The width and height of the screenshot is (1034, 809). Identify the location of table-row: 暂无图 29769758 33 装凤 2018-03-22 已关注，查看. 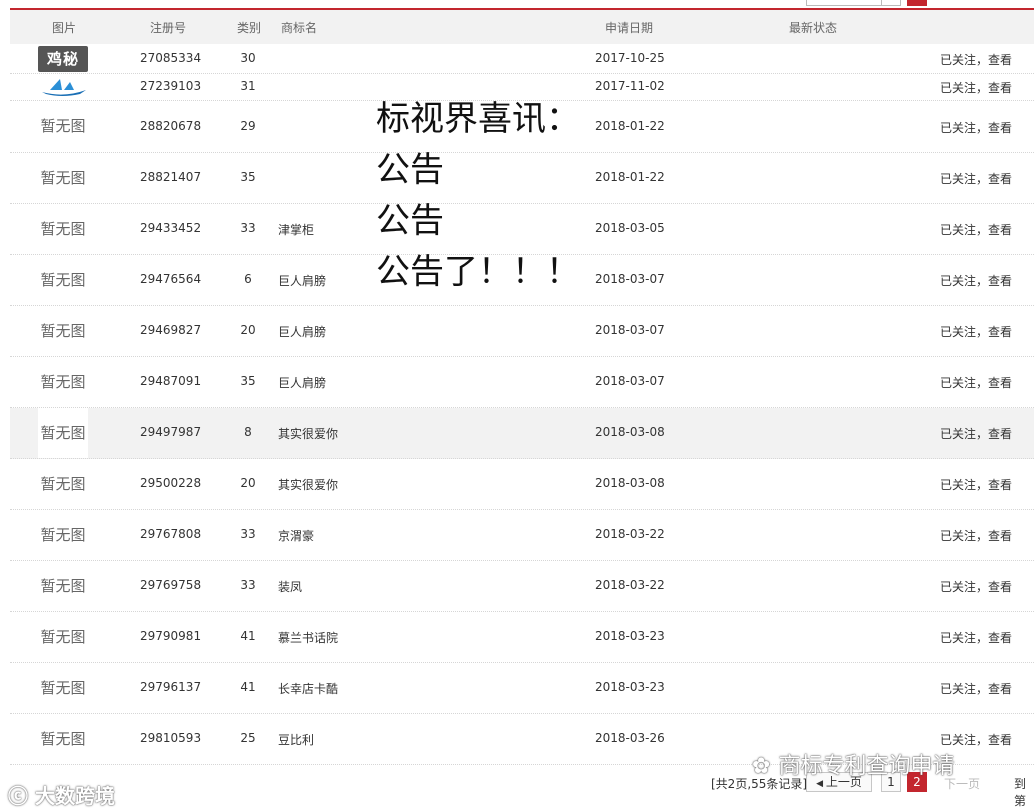
(522, 586).